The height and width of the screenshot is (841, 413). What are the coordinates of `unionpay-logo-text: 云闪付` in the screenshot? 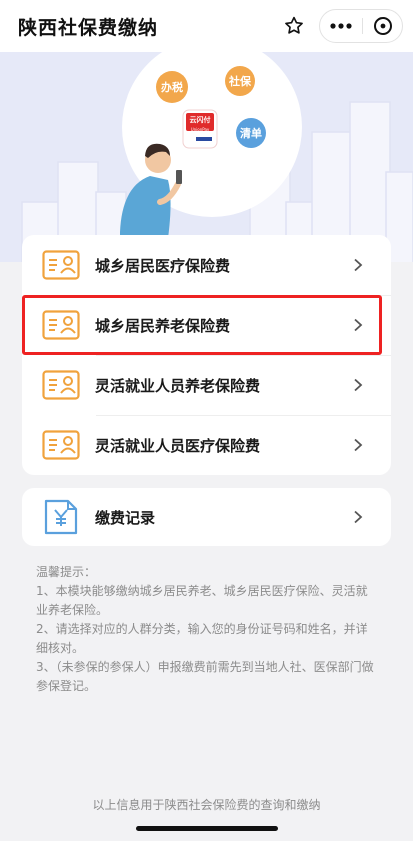 It's located at (200, 120).